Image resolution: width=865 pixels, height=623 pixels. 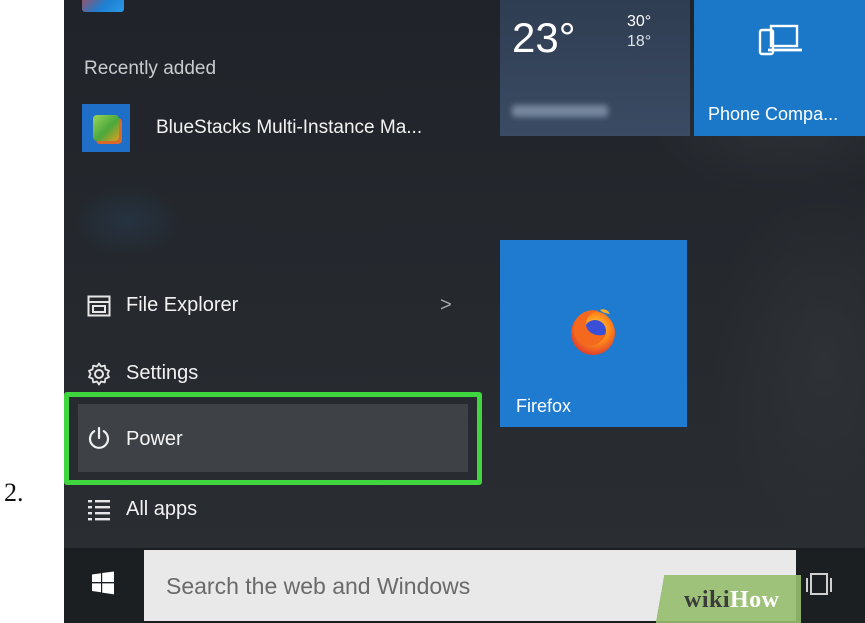 I want to click on bluestacks-icon, so click(x=106, y=128).